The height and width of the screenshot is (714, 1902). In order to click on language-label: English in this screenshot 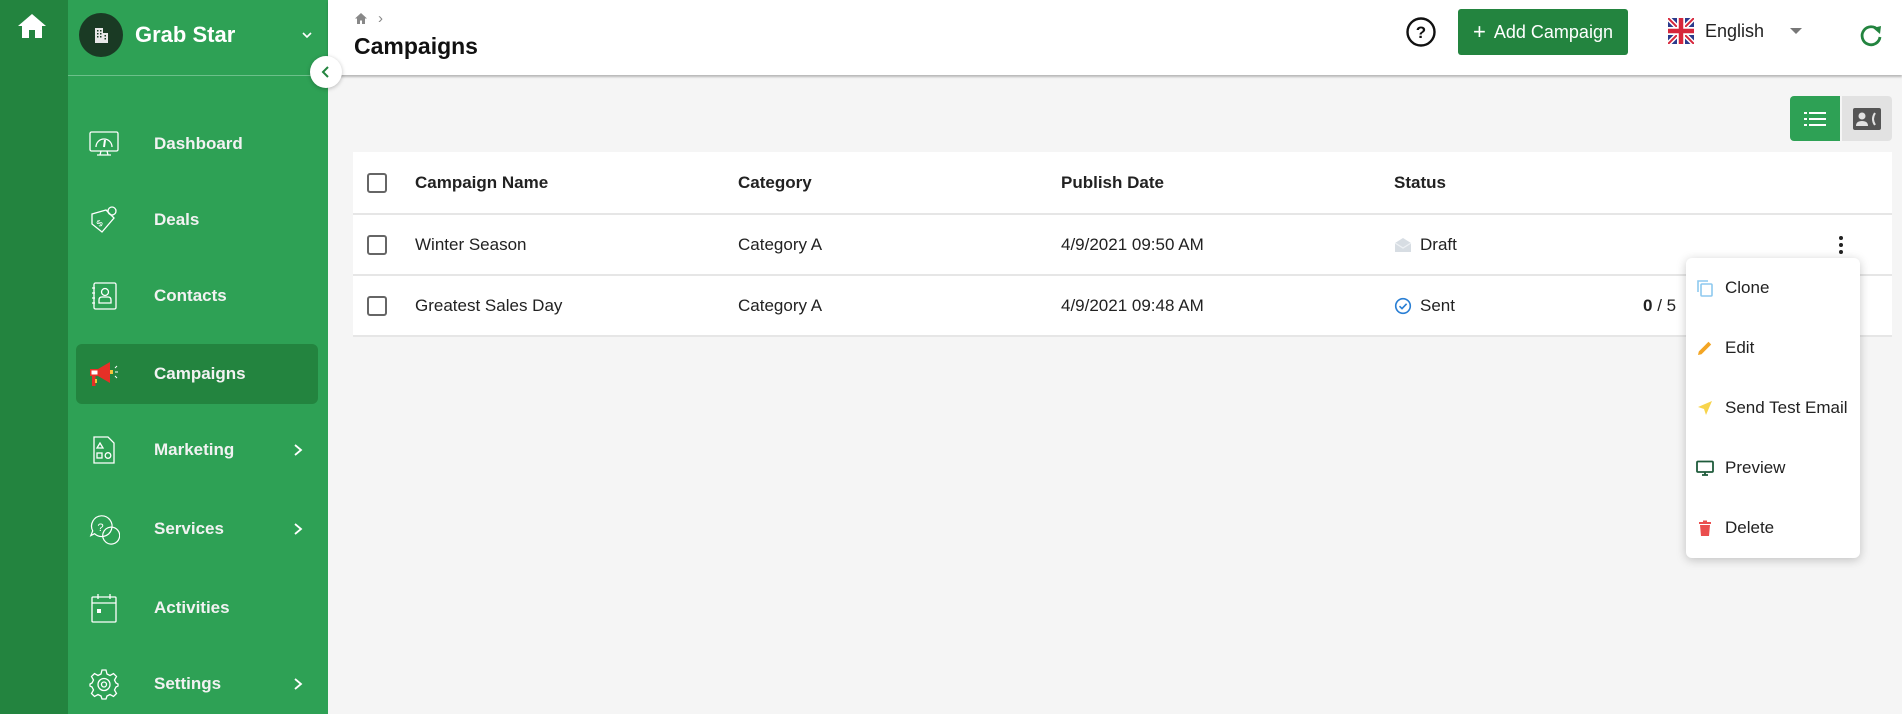, I will do `click(1735, 30)`.